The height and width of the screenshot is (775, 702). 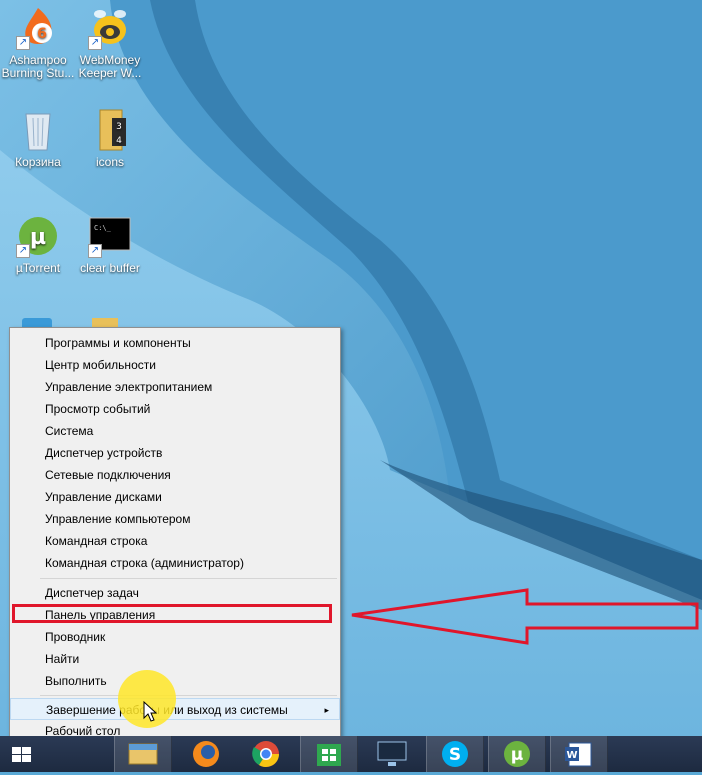 What do you see at coordinates (329, 754) in the screenshot?
I see `store-icon` at bounding box center [329, 754].